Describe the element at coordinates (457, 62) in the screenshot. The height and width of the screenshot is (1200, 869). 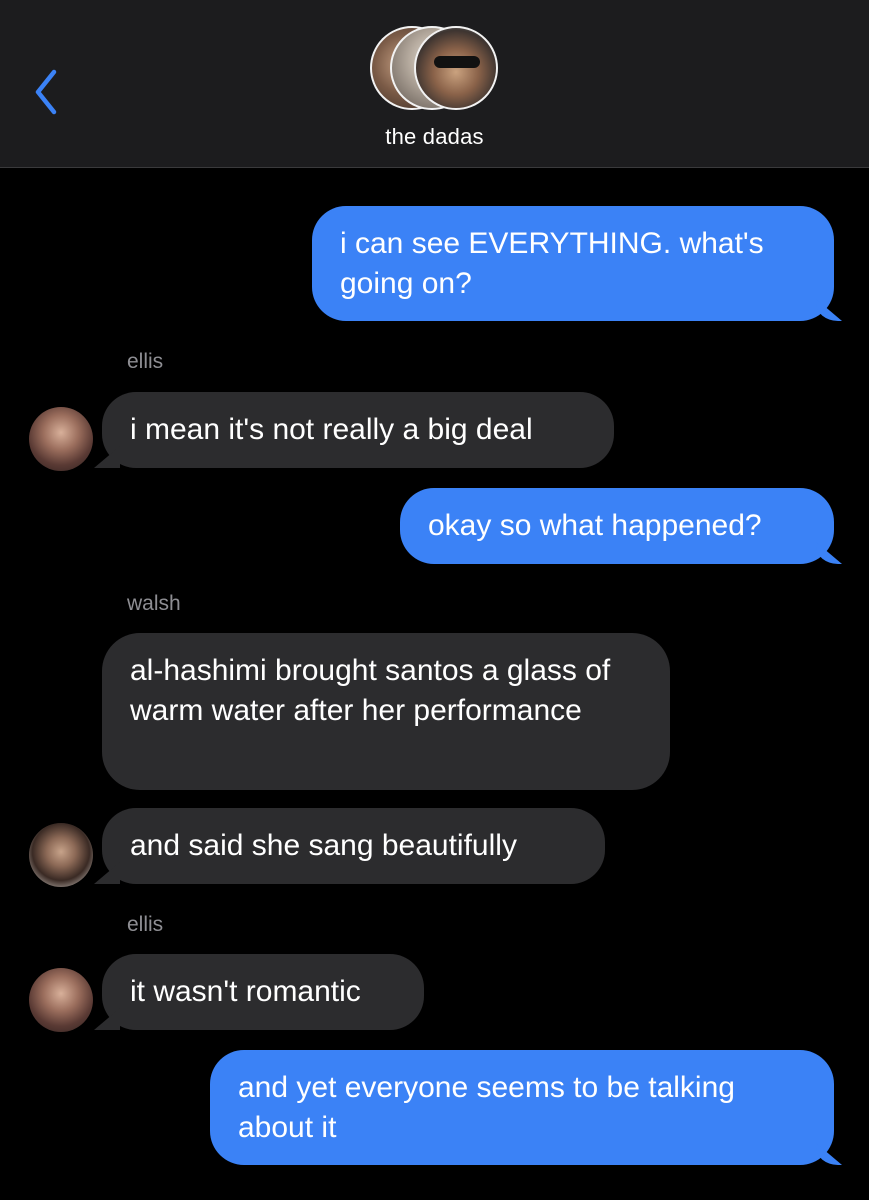
I see `sunglasses-detail` at that location.